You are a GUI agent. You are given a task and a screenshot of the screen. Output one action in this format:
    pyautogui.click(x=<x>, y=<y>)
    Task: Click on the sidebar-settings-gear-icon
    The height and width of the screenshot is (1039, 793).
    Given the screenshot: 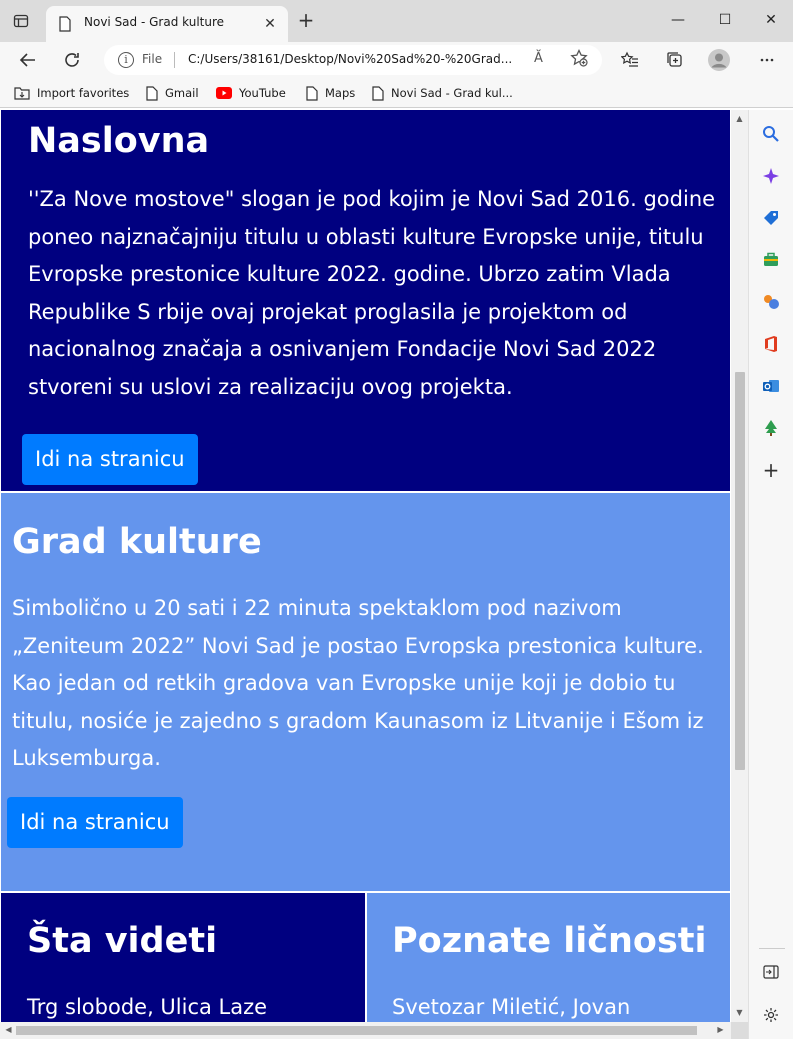 What is the action you would take?
    pyautogui.click(x=771, y=1015)
    